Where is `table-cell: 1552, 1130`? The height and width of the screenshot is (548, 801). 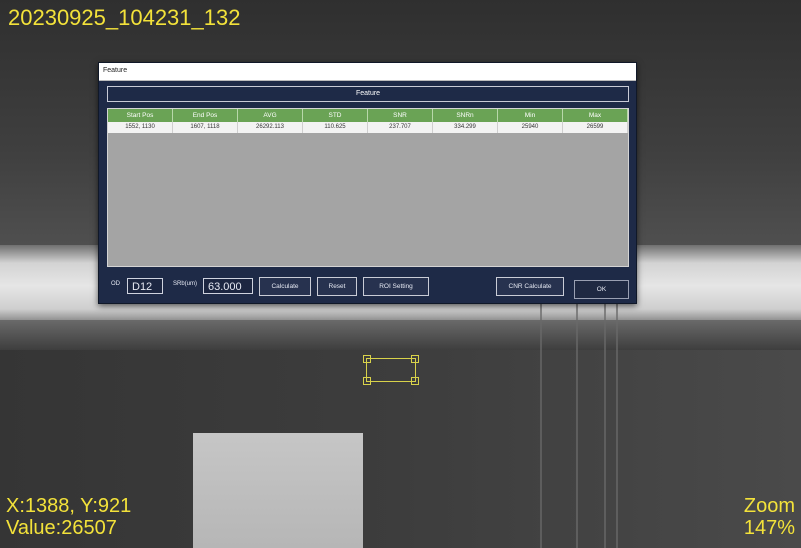
table-cell: 1552, 1130 is located at coordinates (140, 127).